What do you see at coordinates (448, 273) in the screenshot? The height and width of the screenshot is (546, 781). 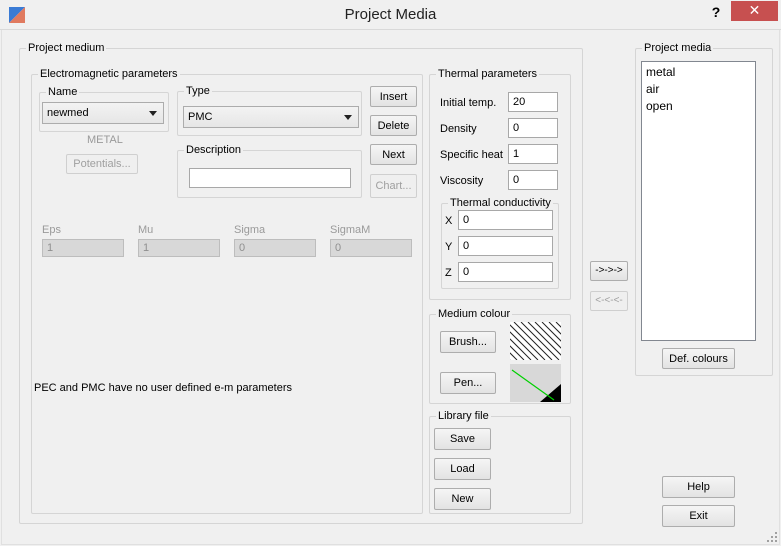 I see `conductivity-z-label: Z` at bounding box center [448, 273].